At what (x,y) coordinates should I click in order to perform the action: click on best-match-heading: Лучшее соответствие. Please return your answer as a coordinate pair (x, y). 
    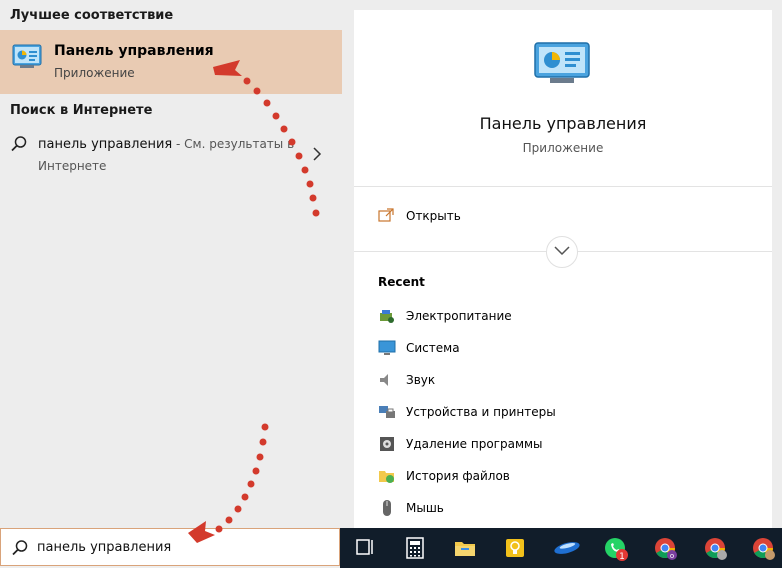
    Looking at the image, I should click on (92, 15).